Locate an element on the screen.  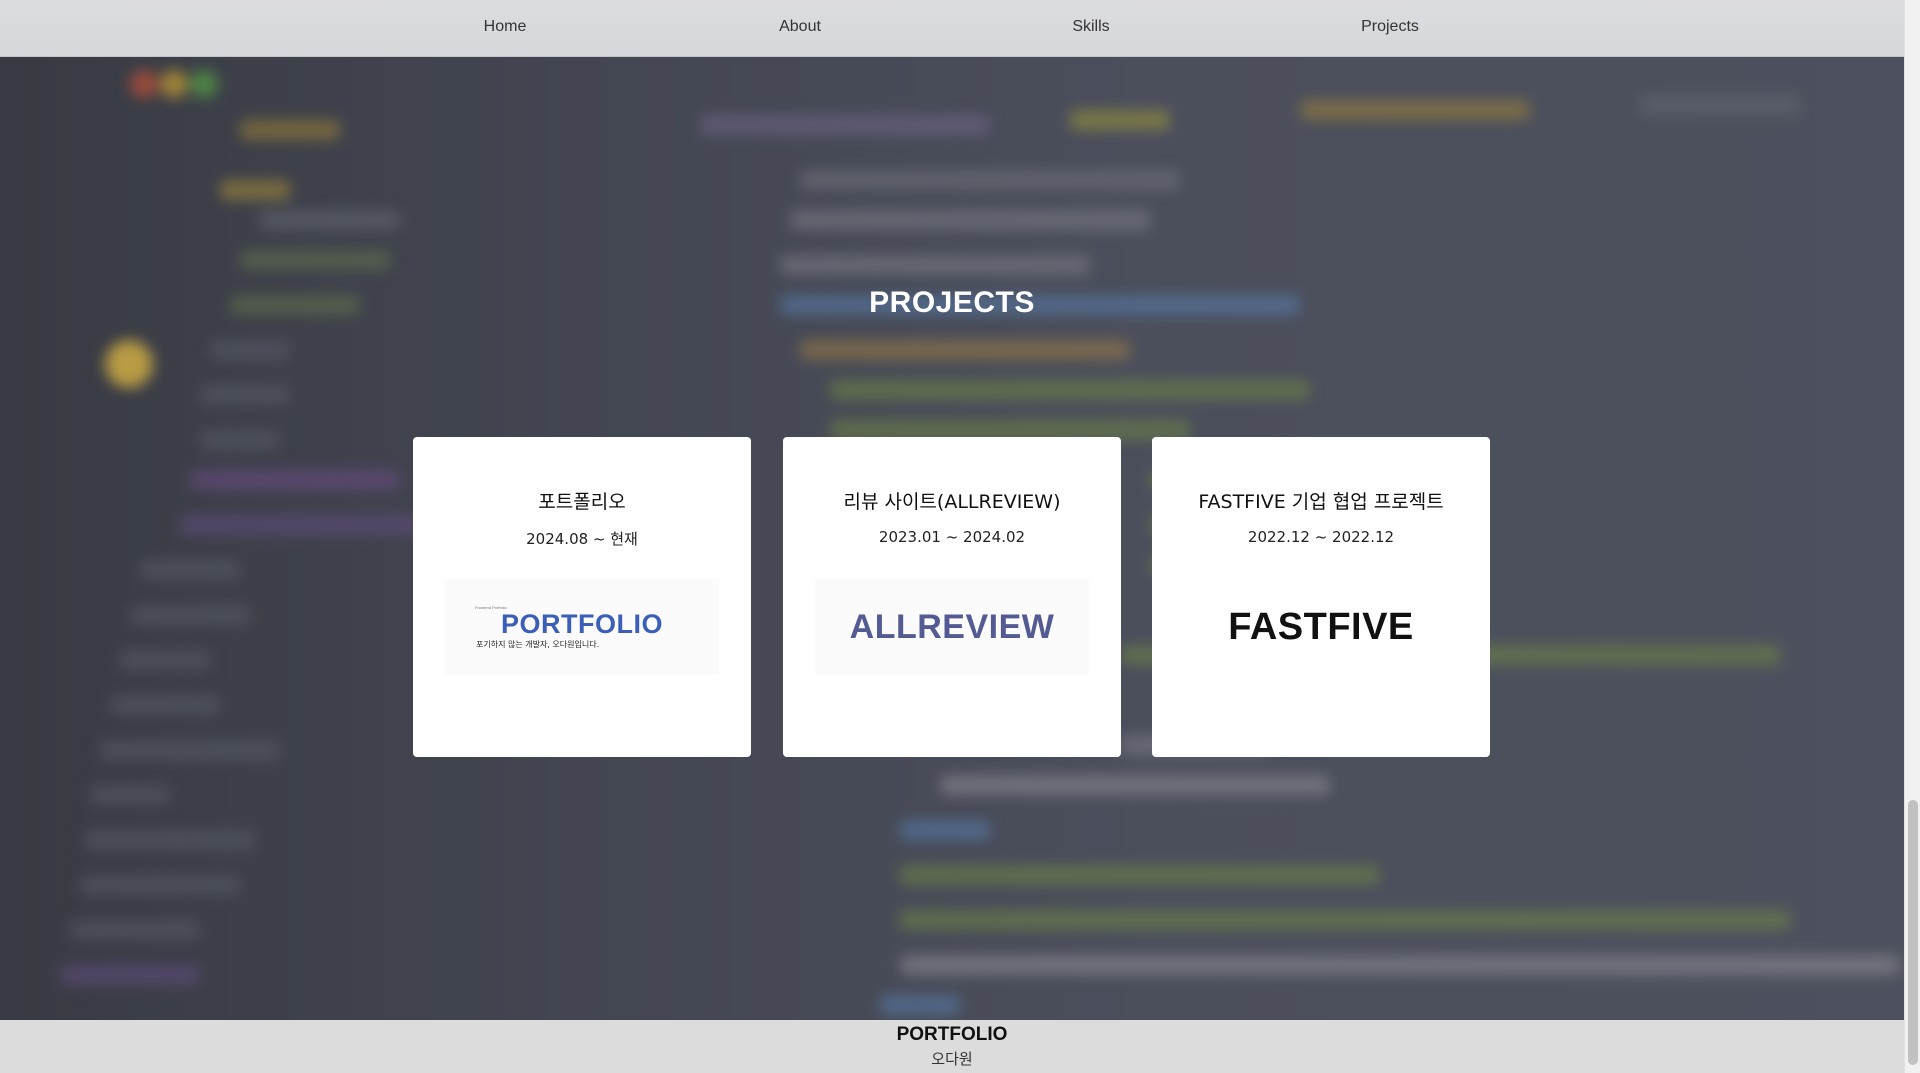
fastfive-logo-text: FASTFIVE is located at coordinates (1321, 626).